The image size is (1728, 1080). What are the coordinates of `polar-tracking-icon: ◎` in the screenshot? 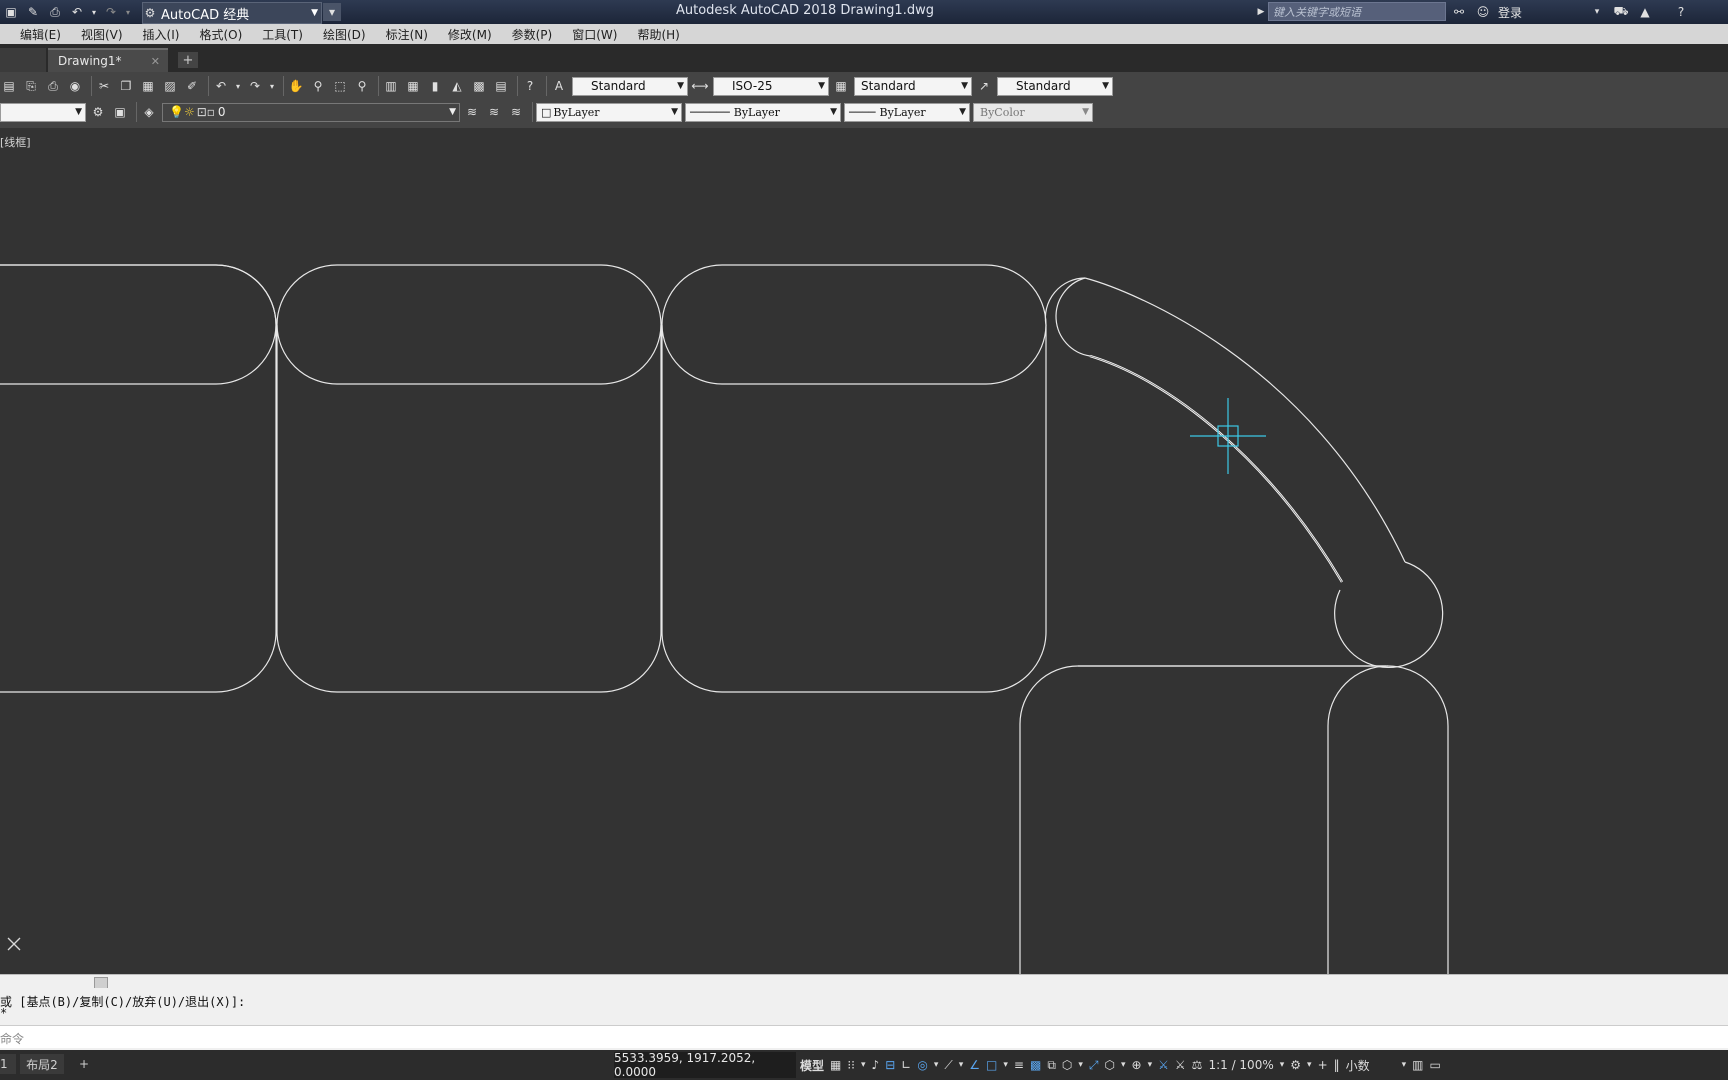 It's located at (922, 1065).